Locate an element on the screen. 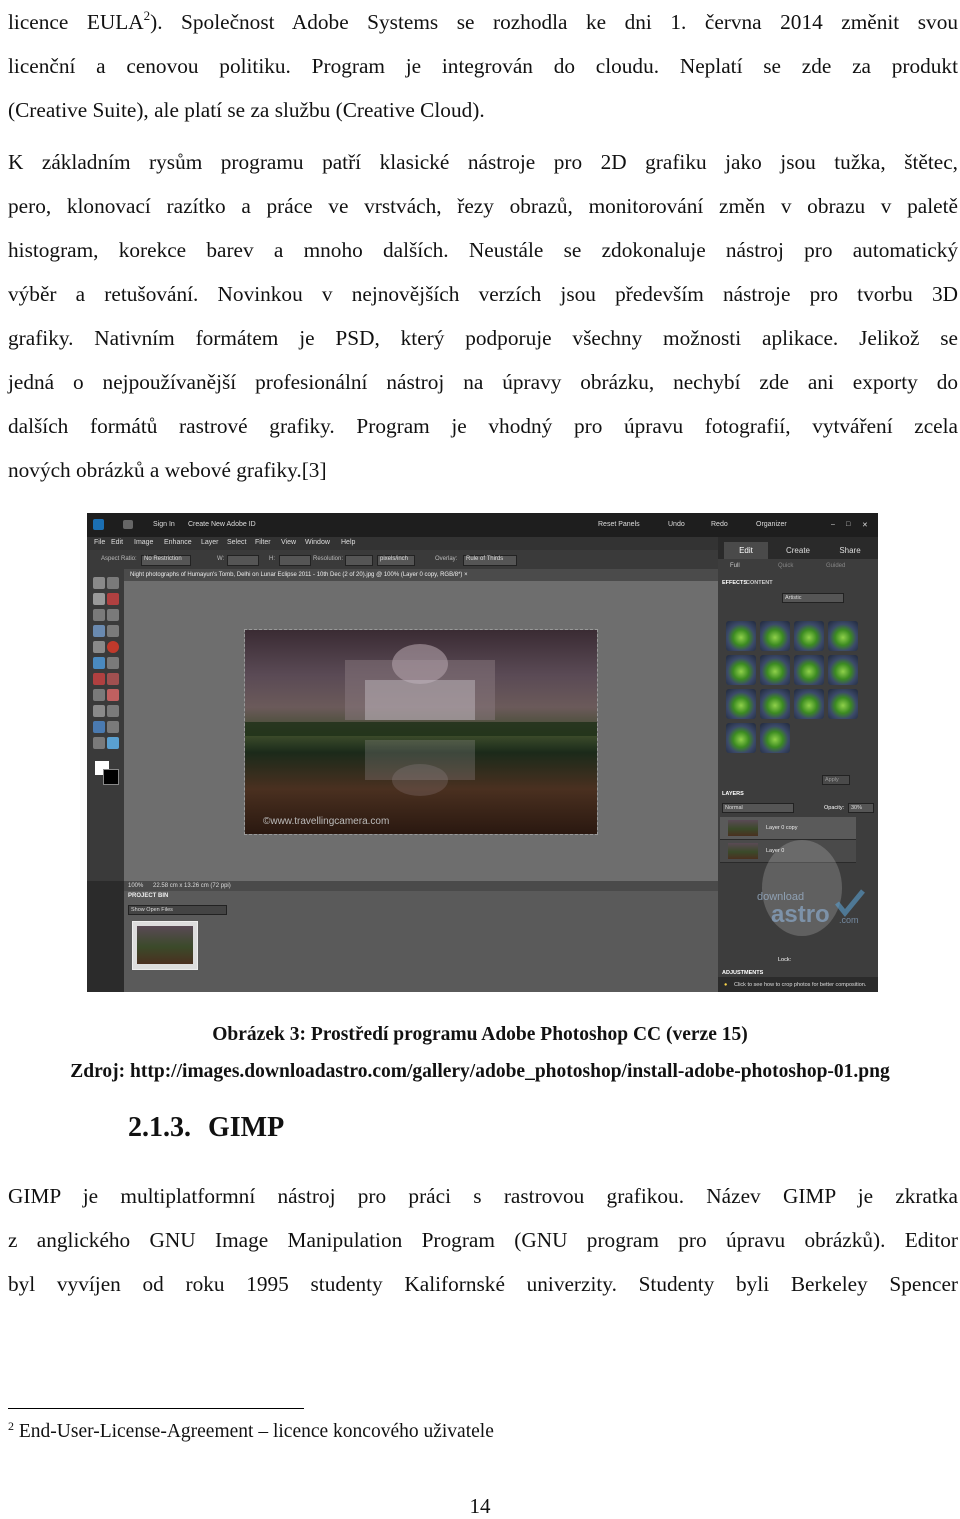  apply-button: Apply is located at coordinates (836, 780).